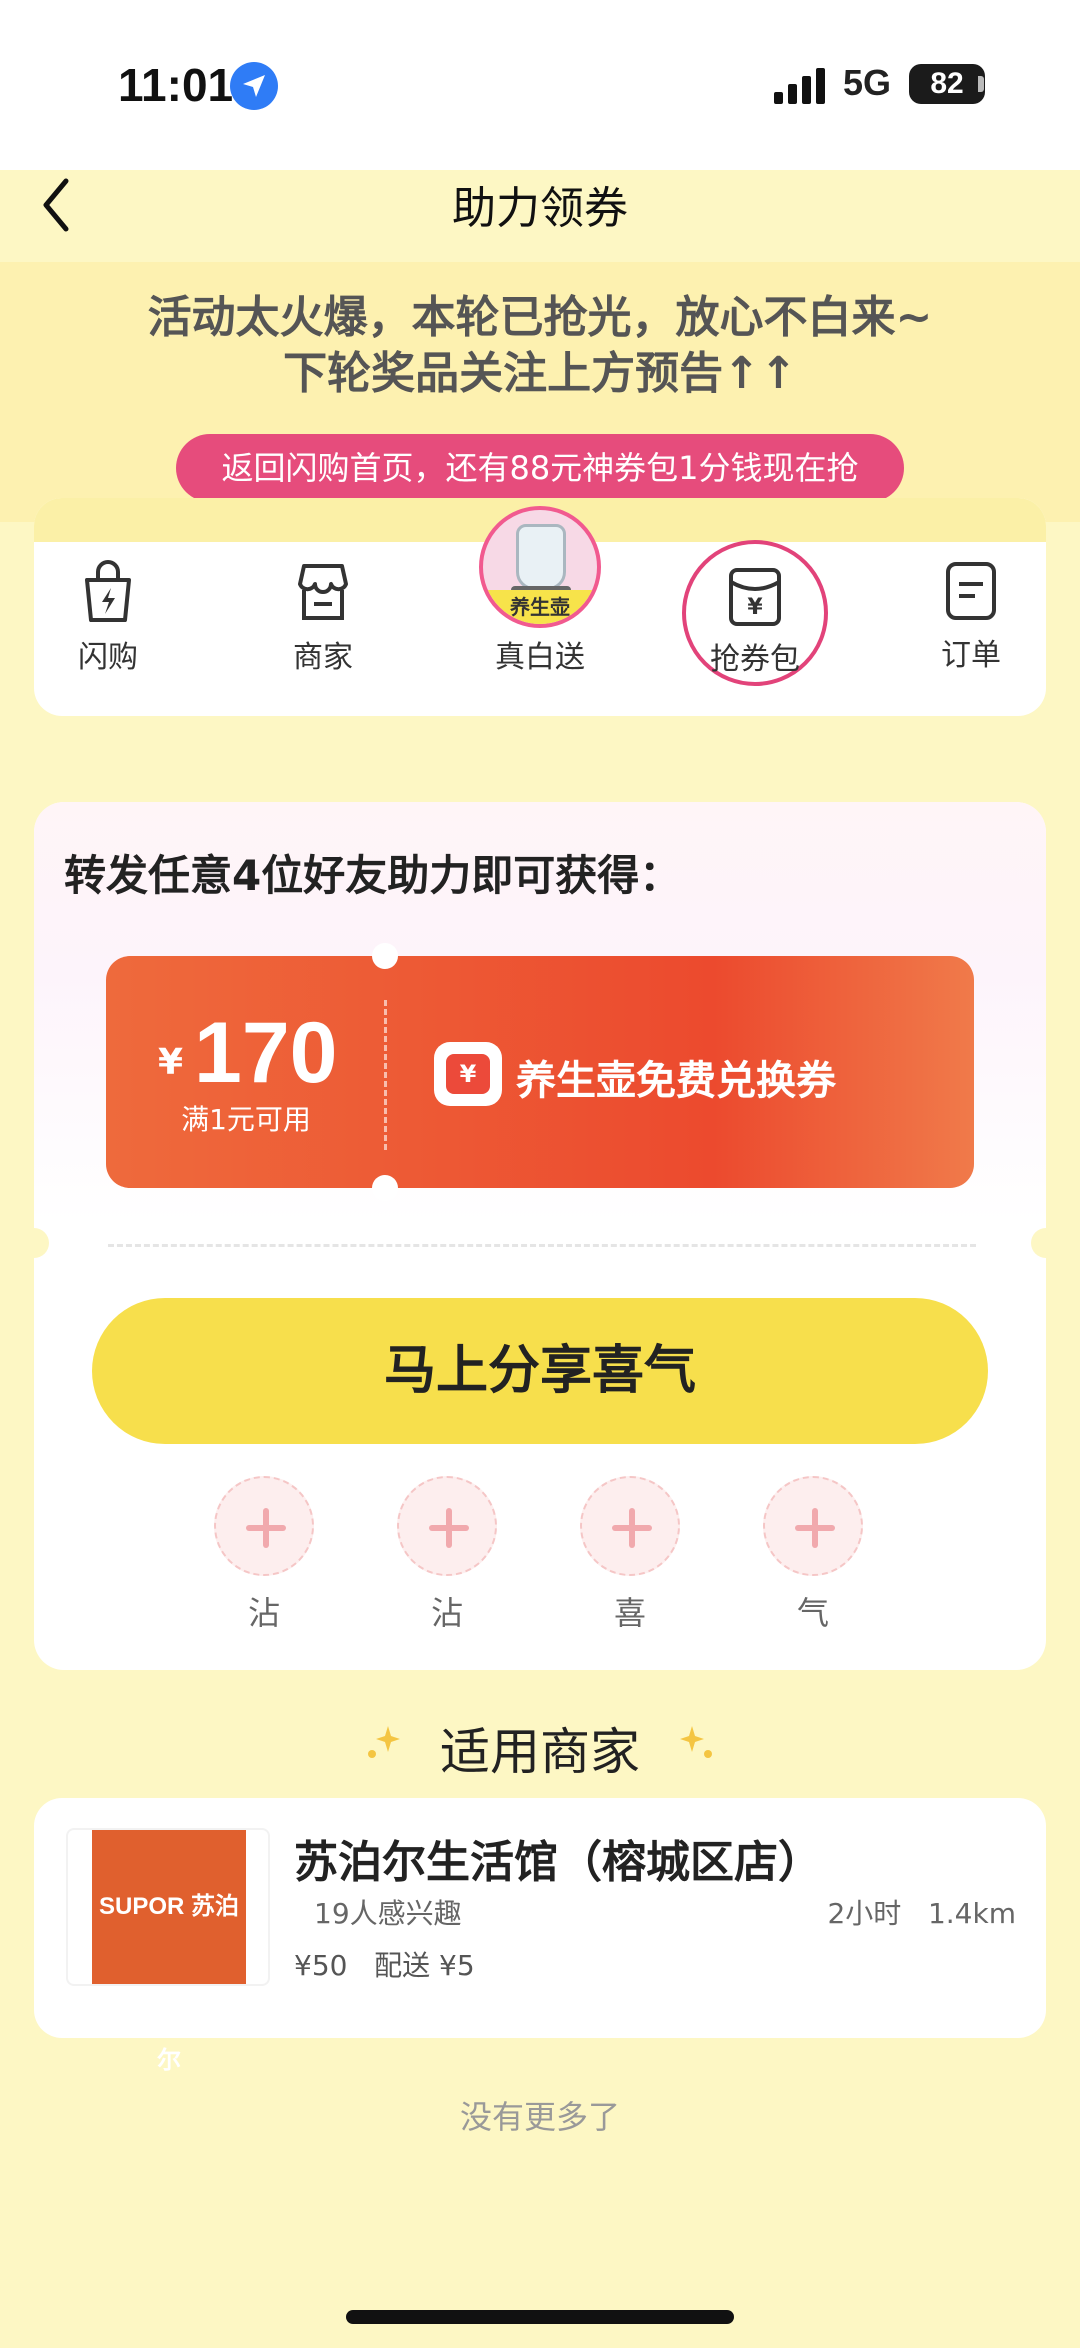 The height and width of the screenshot is (2348, 1080). I want to click on coupon-currency: ¥, so click(171, 1062).